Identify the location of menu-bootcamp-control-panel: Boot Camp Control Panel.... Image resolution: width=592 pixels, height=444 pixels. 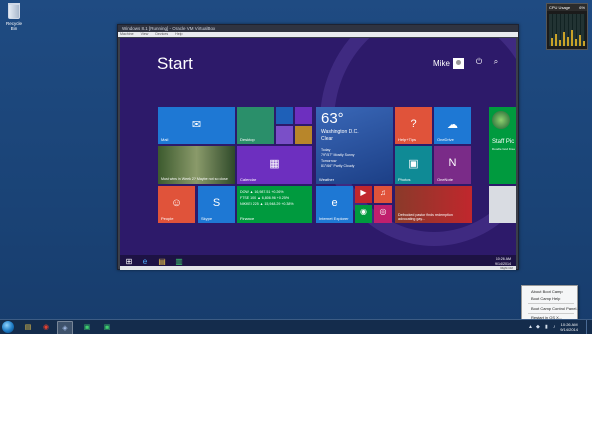
(555, 308).